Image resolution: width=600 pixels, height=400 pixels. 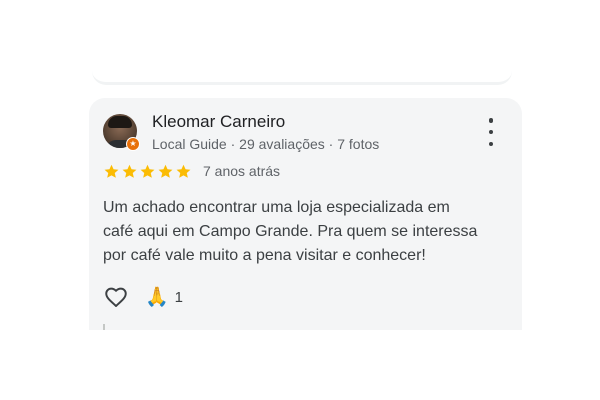 I want to click on review-actions: 🙏 1, so click(x=143, y=297).